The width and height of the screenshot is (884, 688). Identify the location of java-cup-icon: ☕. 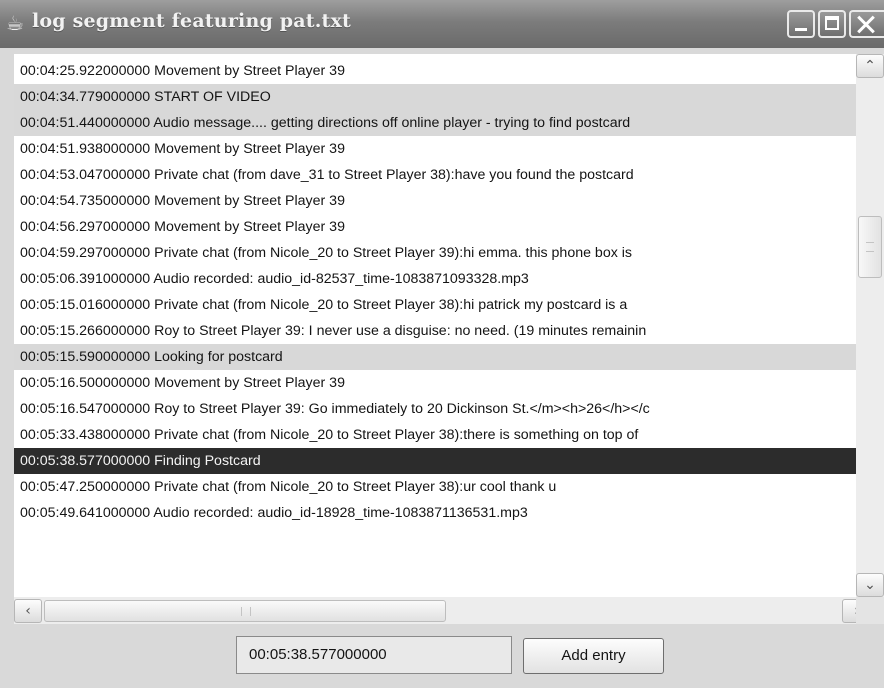
(15, 23).